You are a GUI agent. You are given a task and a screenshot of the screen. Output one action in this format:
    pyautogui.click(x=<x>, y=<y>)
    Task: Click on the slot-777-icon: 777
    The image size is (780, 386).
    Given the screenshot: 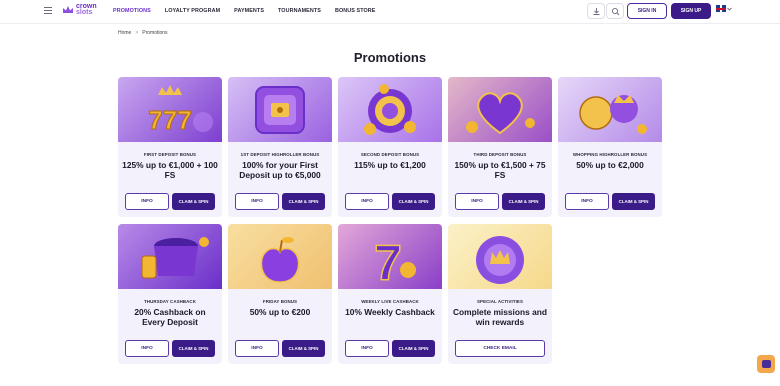 What is the action you would take?
    pyautogui.click(x=180, y=110)
    